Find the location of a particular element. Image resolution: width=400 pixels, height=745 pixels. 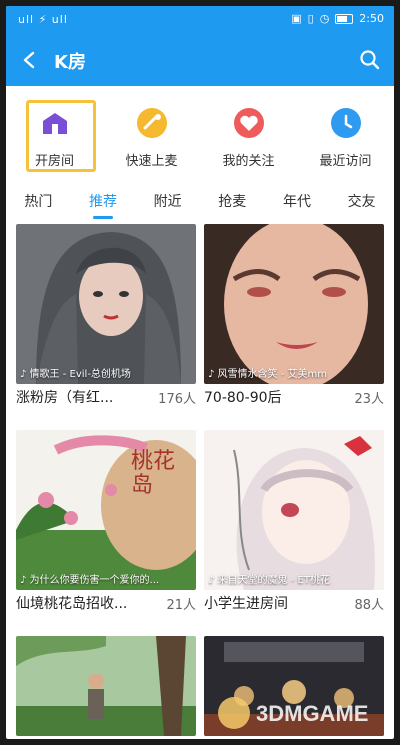

tab-era: 年代 is located at coordinates (297, 204).